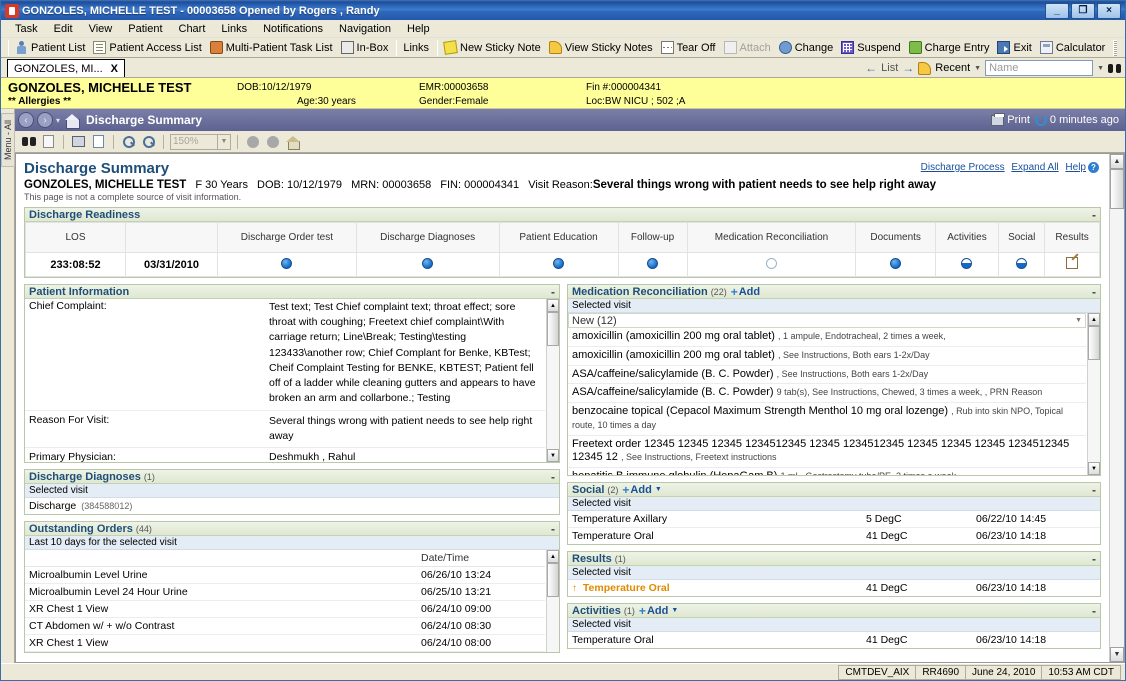 Image resolution: width=1126 pixels, height=681 pixels. I want to click on indicator-social, so click(1022, 264).